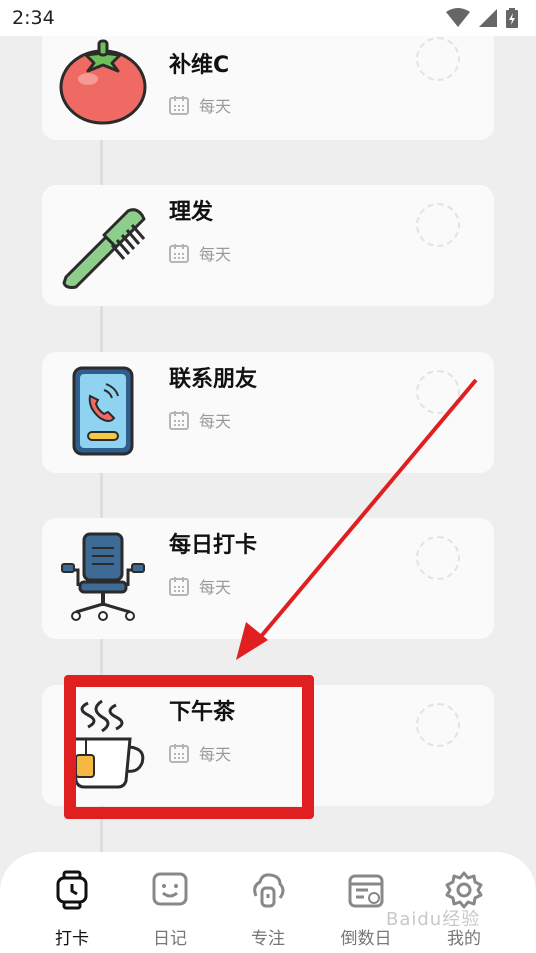 The height and width of the screenshot is (953, 536). I want to click on watermark: Baidu经验, so click(433, 919).